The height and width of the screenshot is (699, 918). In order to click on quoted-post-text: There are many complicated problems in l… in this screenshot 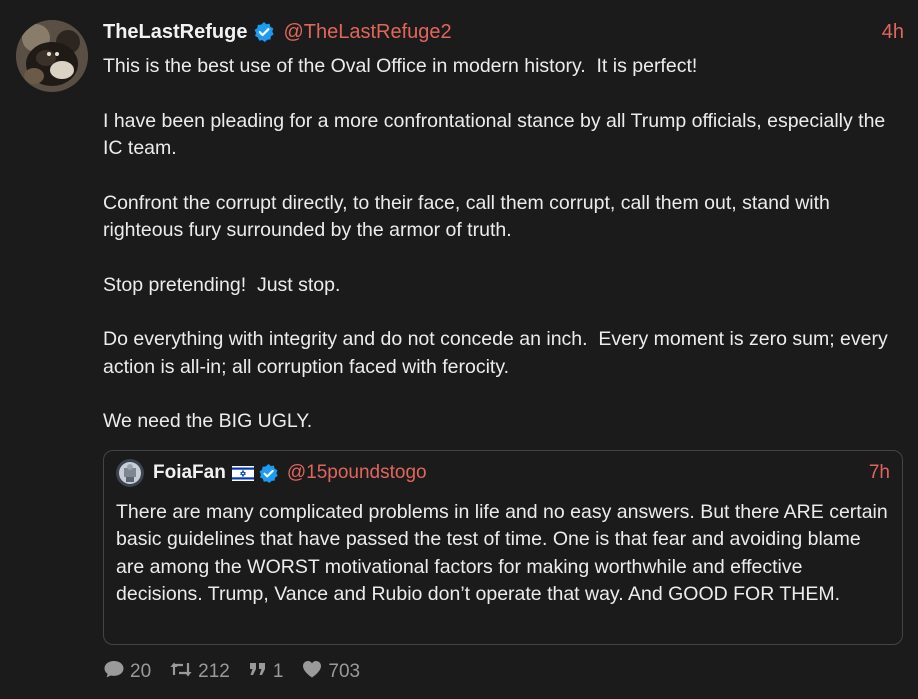, I will do `click(502, 553)`.